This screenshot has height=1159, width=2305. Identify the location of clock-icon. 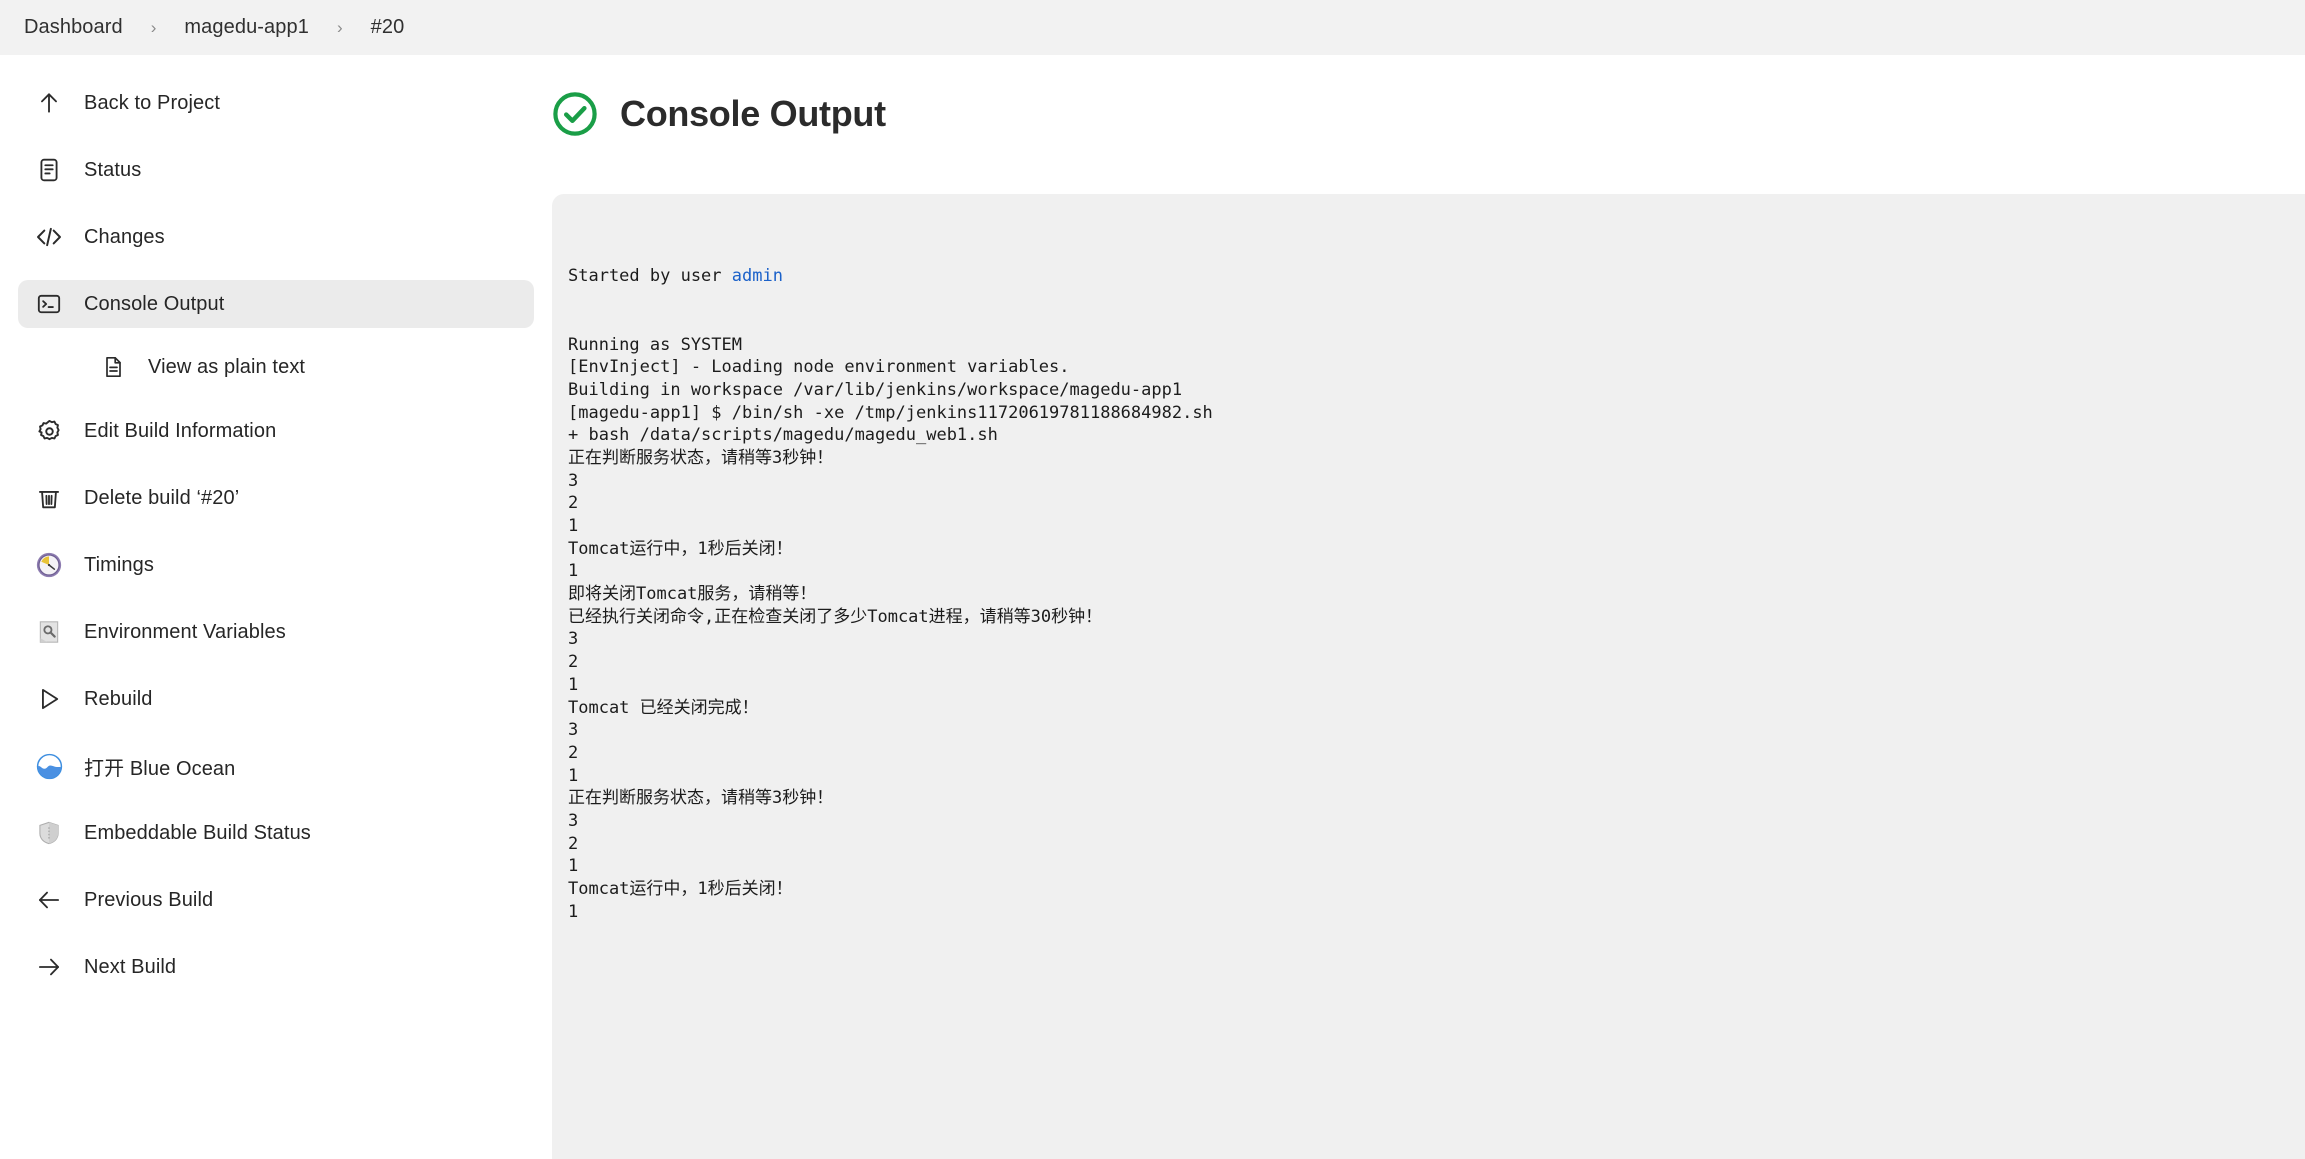
(49, 565).